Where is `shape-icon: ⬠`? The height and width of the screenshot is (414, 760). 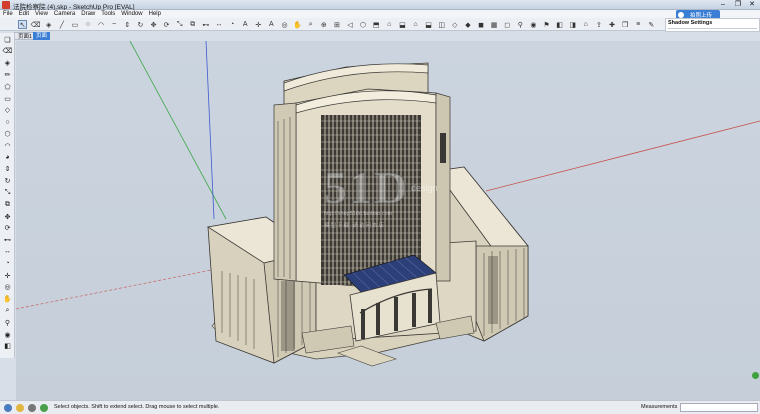 shape-icon: ⬠ is located at coordinates (7, 86).